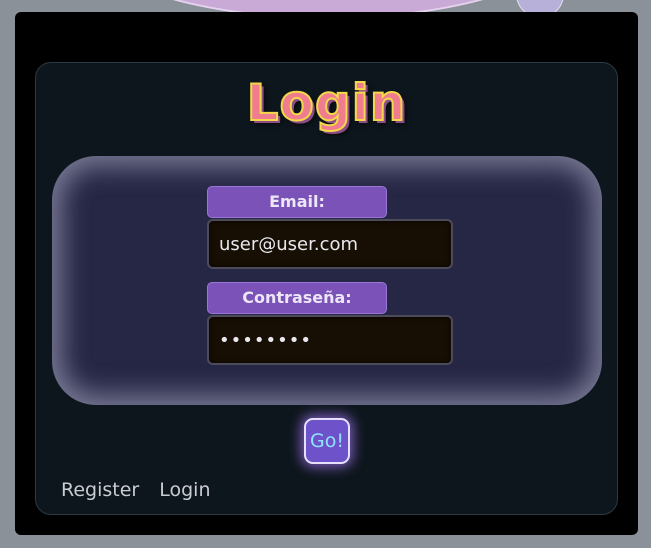 The image size is (651, 548). I want to click on password-label: Contraseña:, so click(297, 298).